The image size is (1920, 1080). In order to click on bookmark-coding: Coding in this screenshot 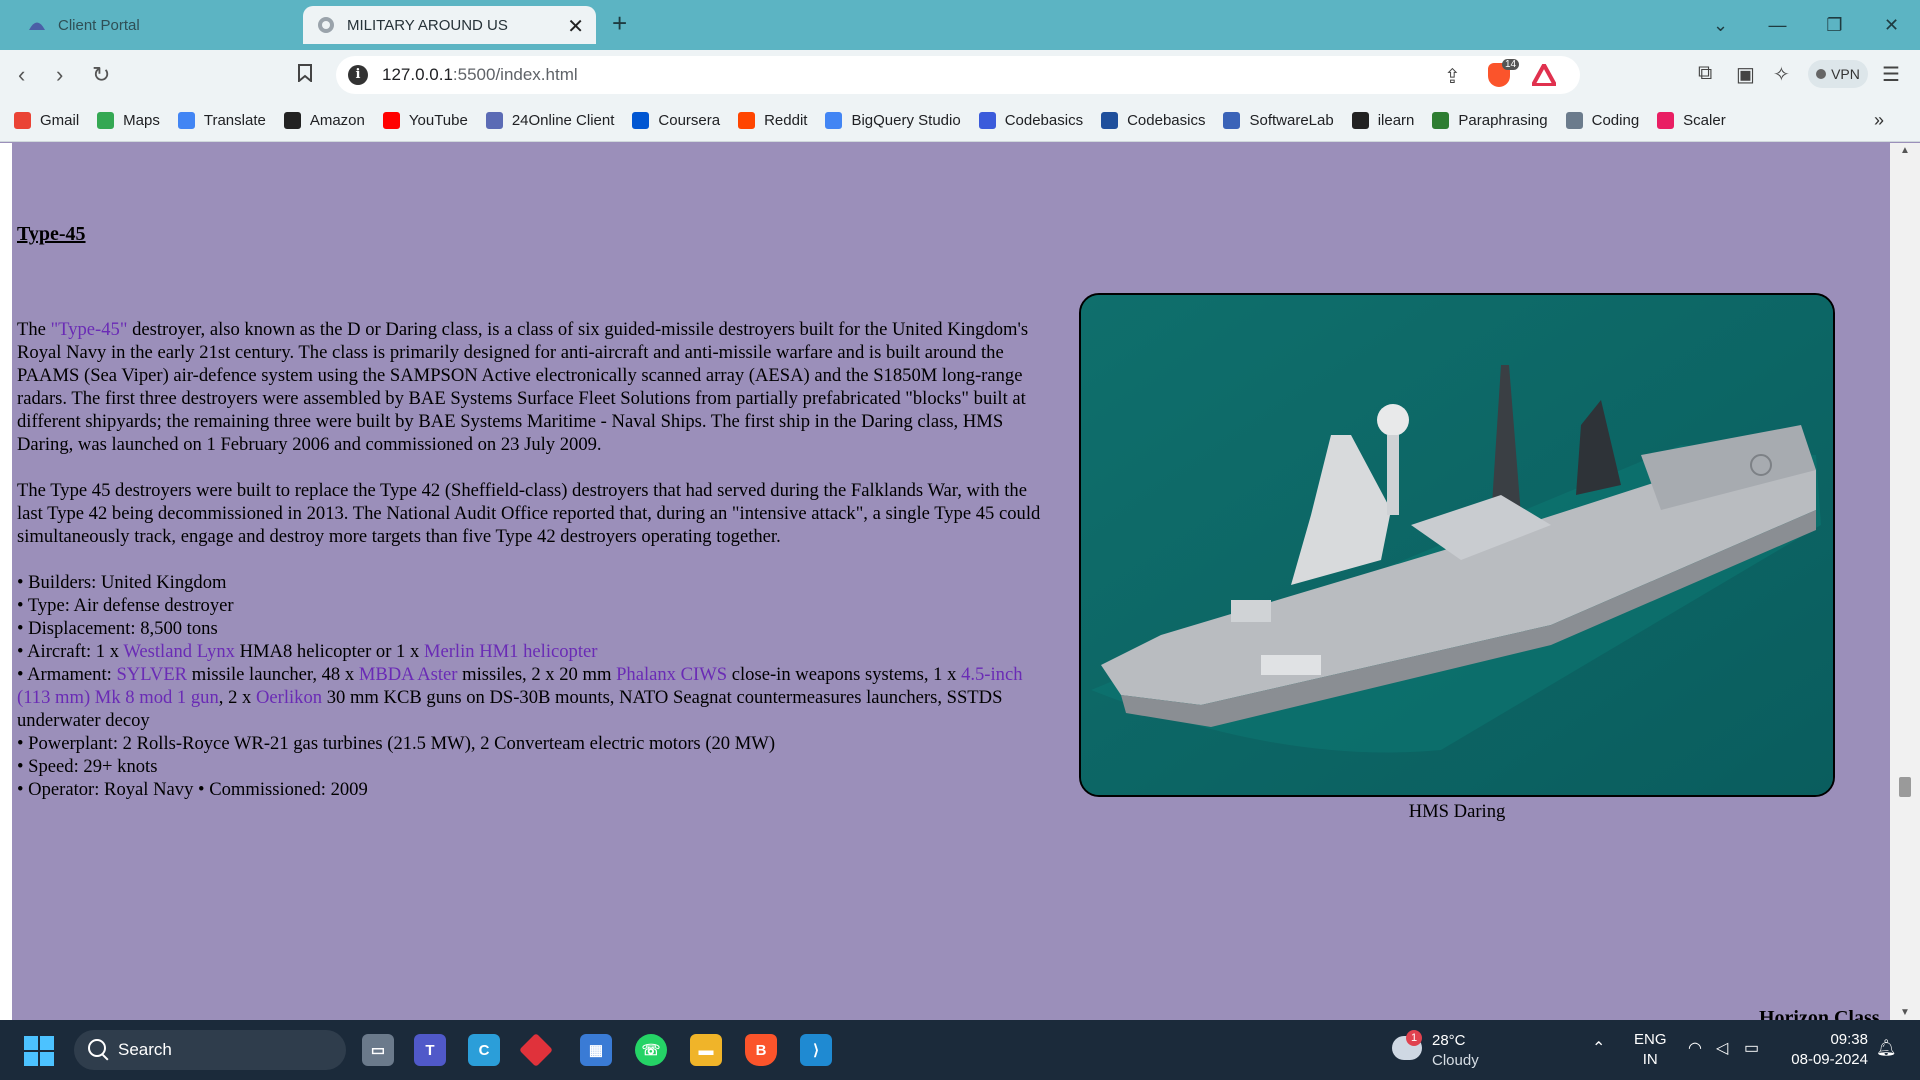, I will do `click(1602, 120)`.